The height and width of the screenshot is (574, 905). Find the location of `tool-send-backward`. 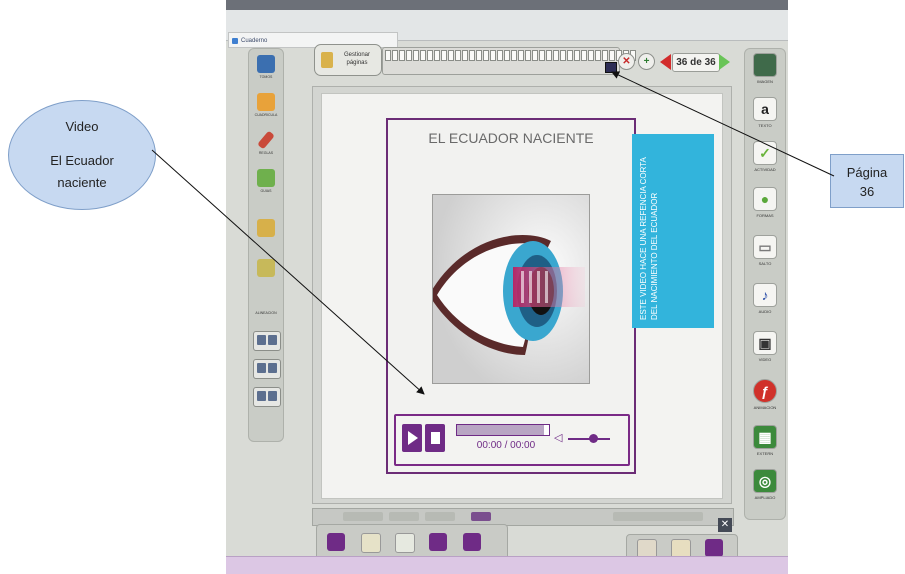

tool-send-backward is located at coordinates (266, 274).